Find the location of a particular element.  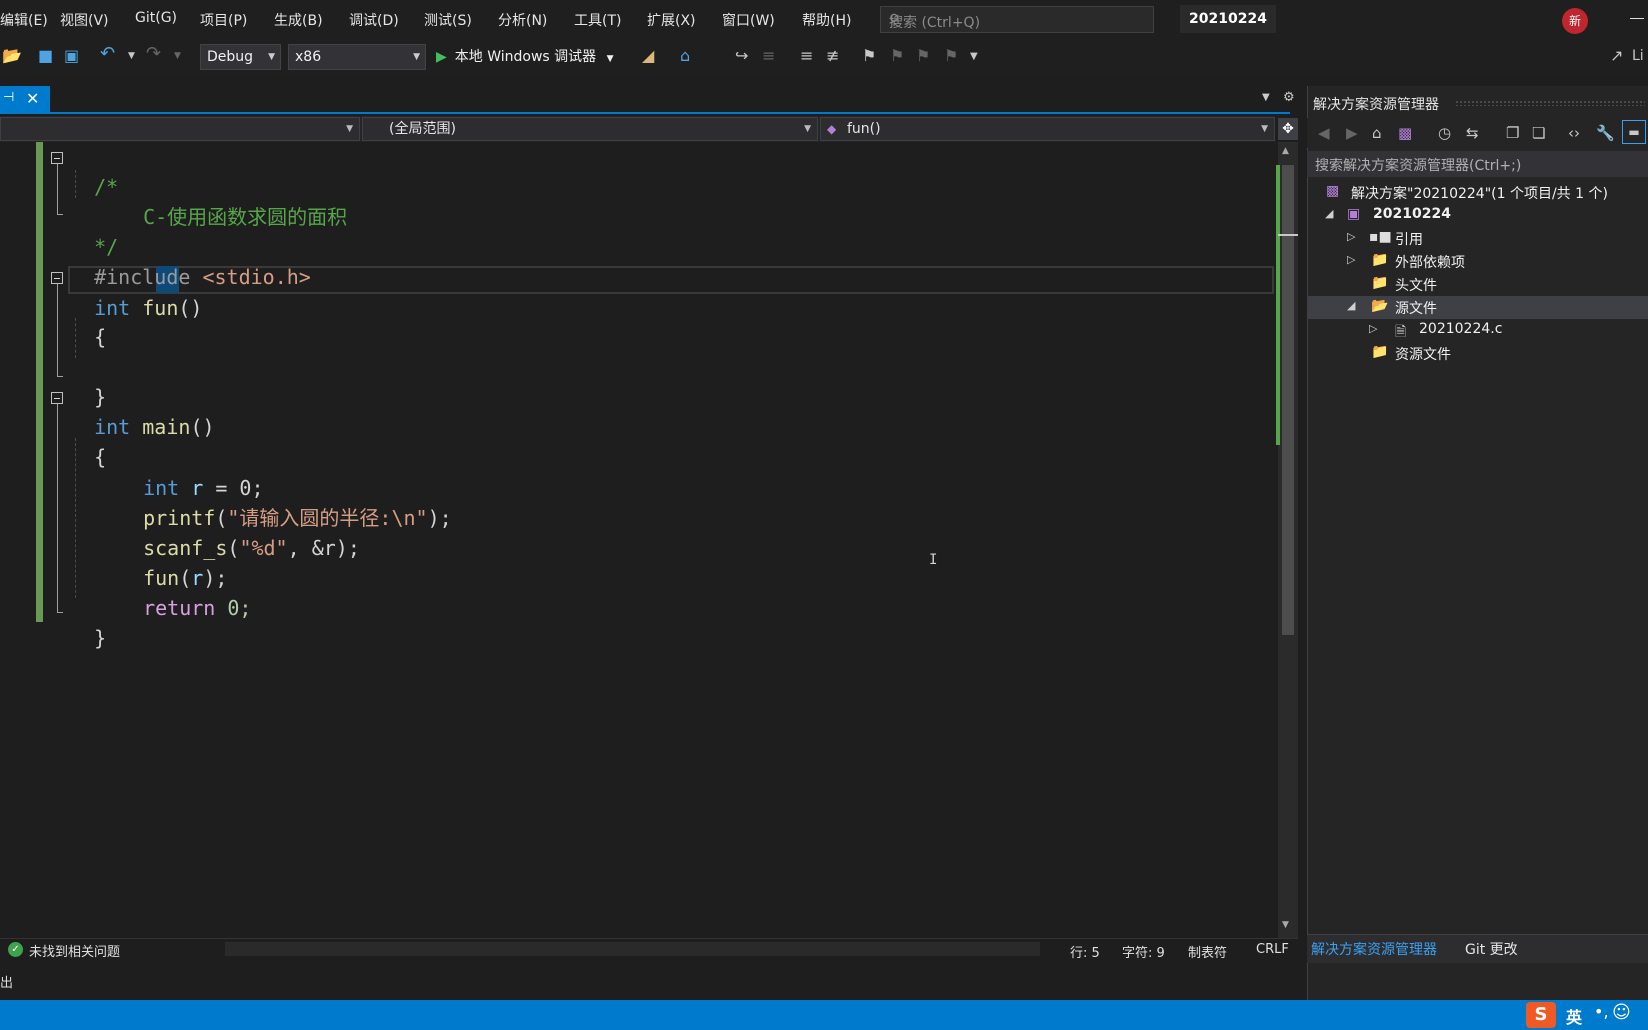

forward-icon: ▶ is located at coordinates (1352, 133).